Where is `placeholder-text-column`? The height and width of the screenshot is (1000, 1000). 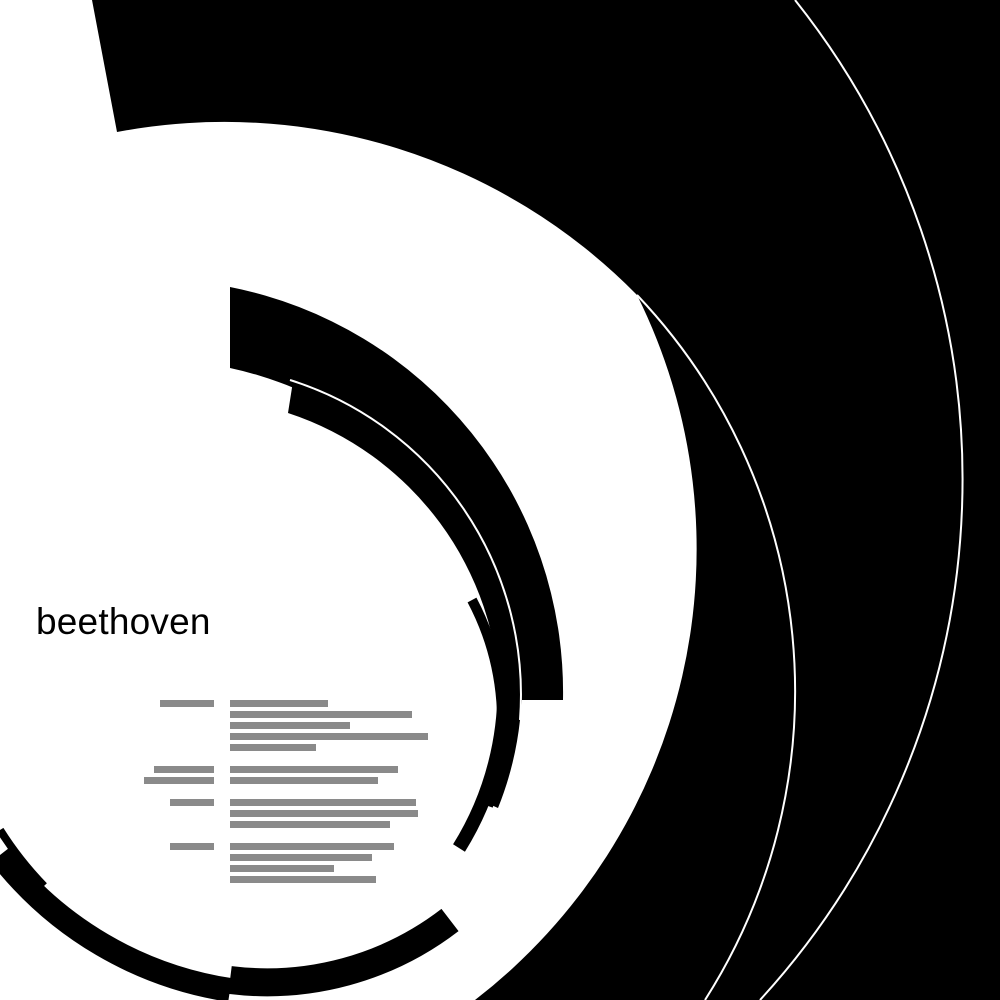
placeholder-text-column is located at coordinates (329, 791).